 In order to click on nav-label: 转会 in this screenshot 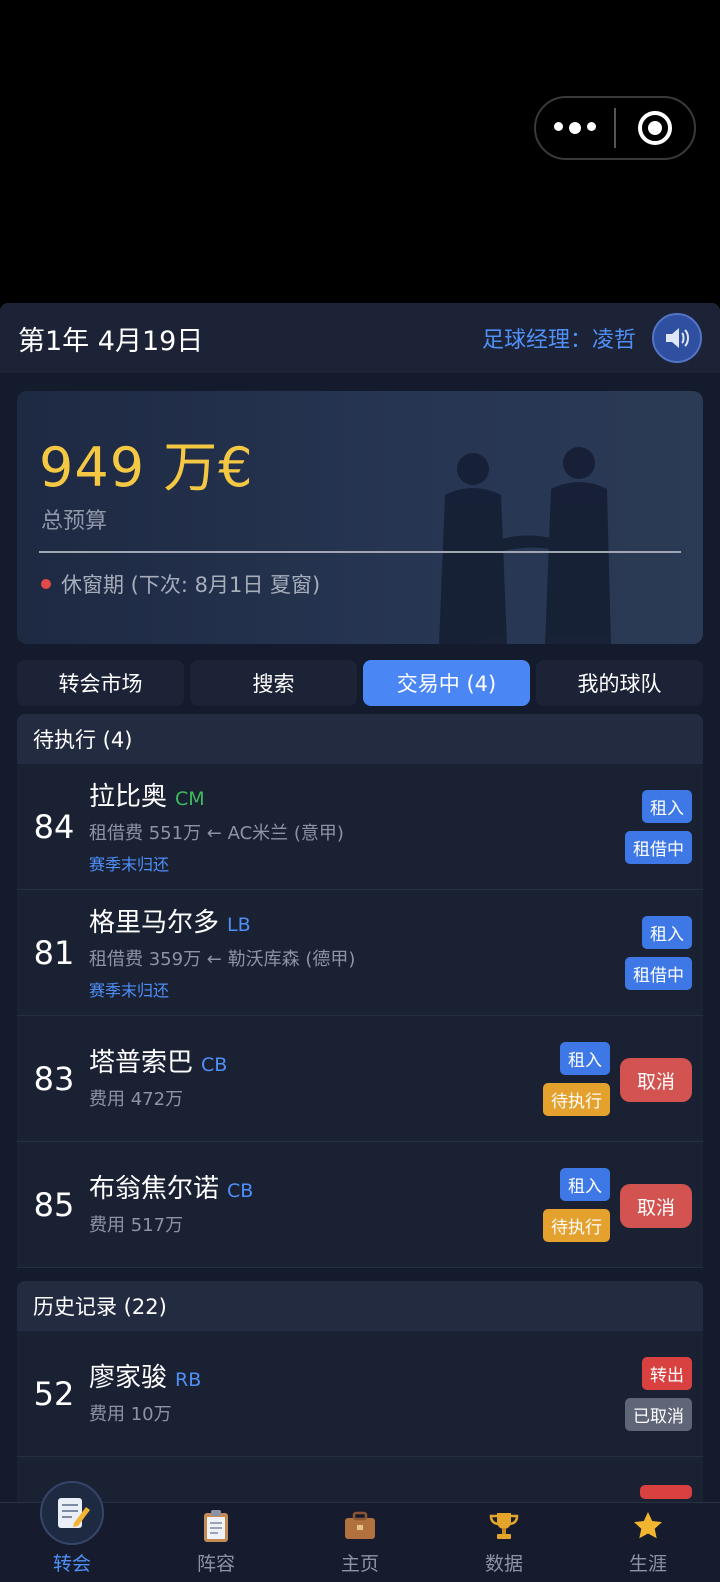, I will do `click(71, 1564)`.